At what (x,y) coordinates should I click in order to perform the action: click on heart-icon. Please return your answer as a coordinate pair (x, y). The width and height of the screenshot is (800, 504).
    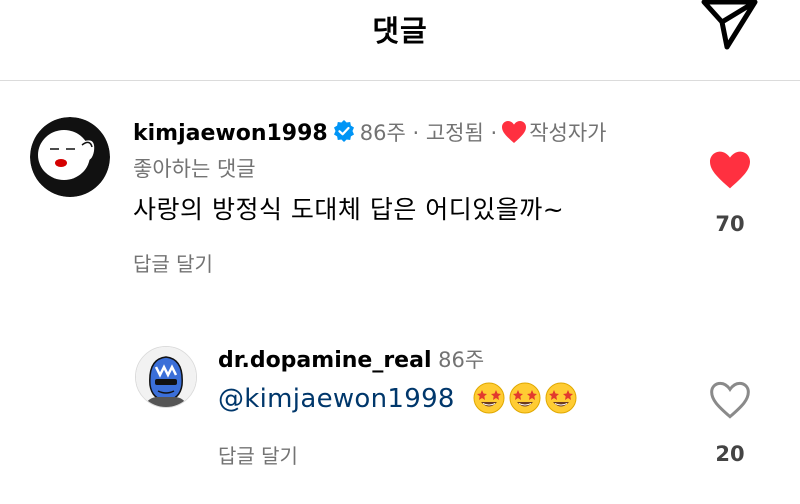
    Looking at the image, I should click on (514, 136).